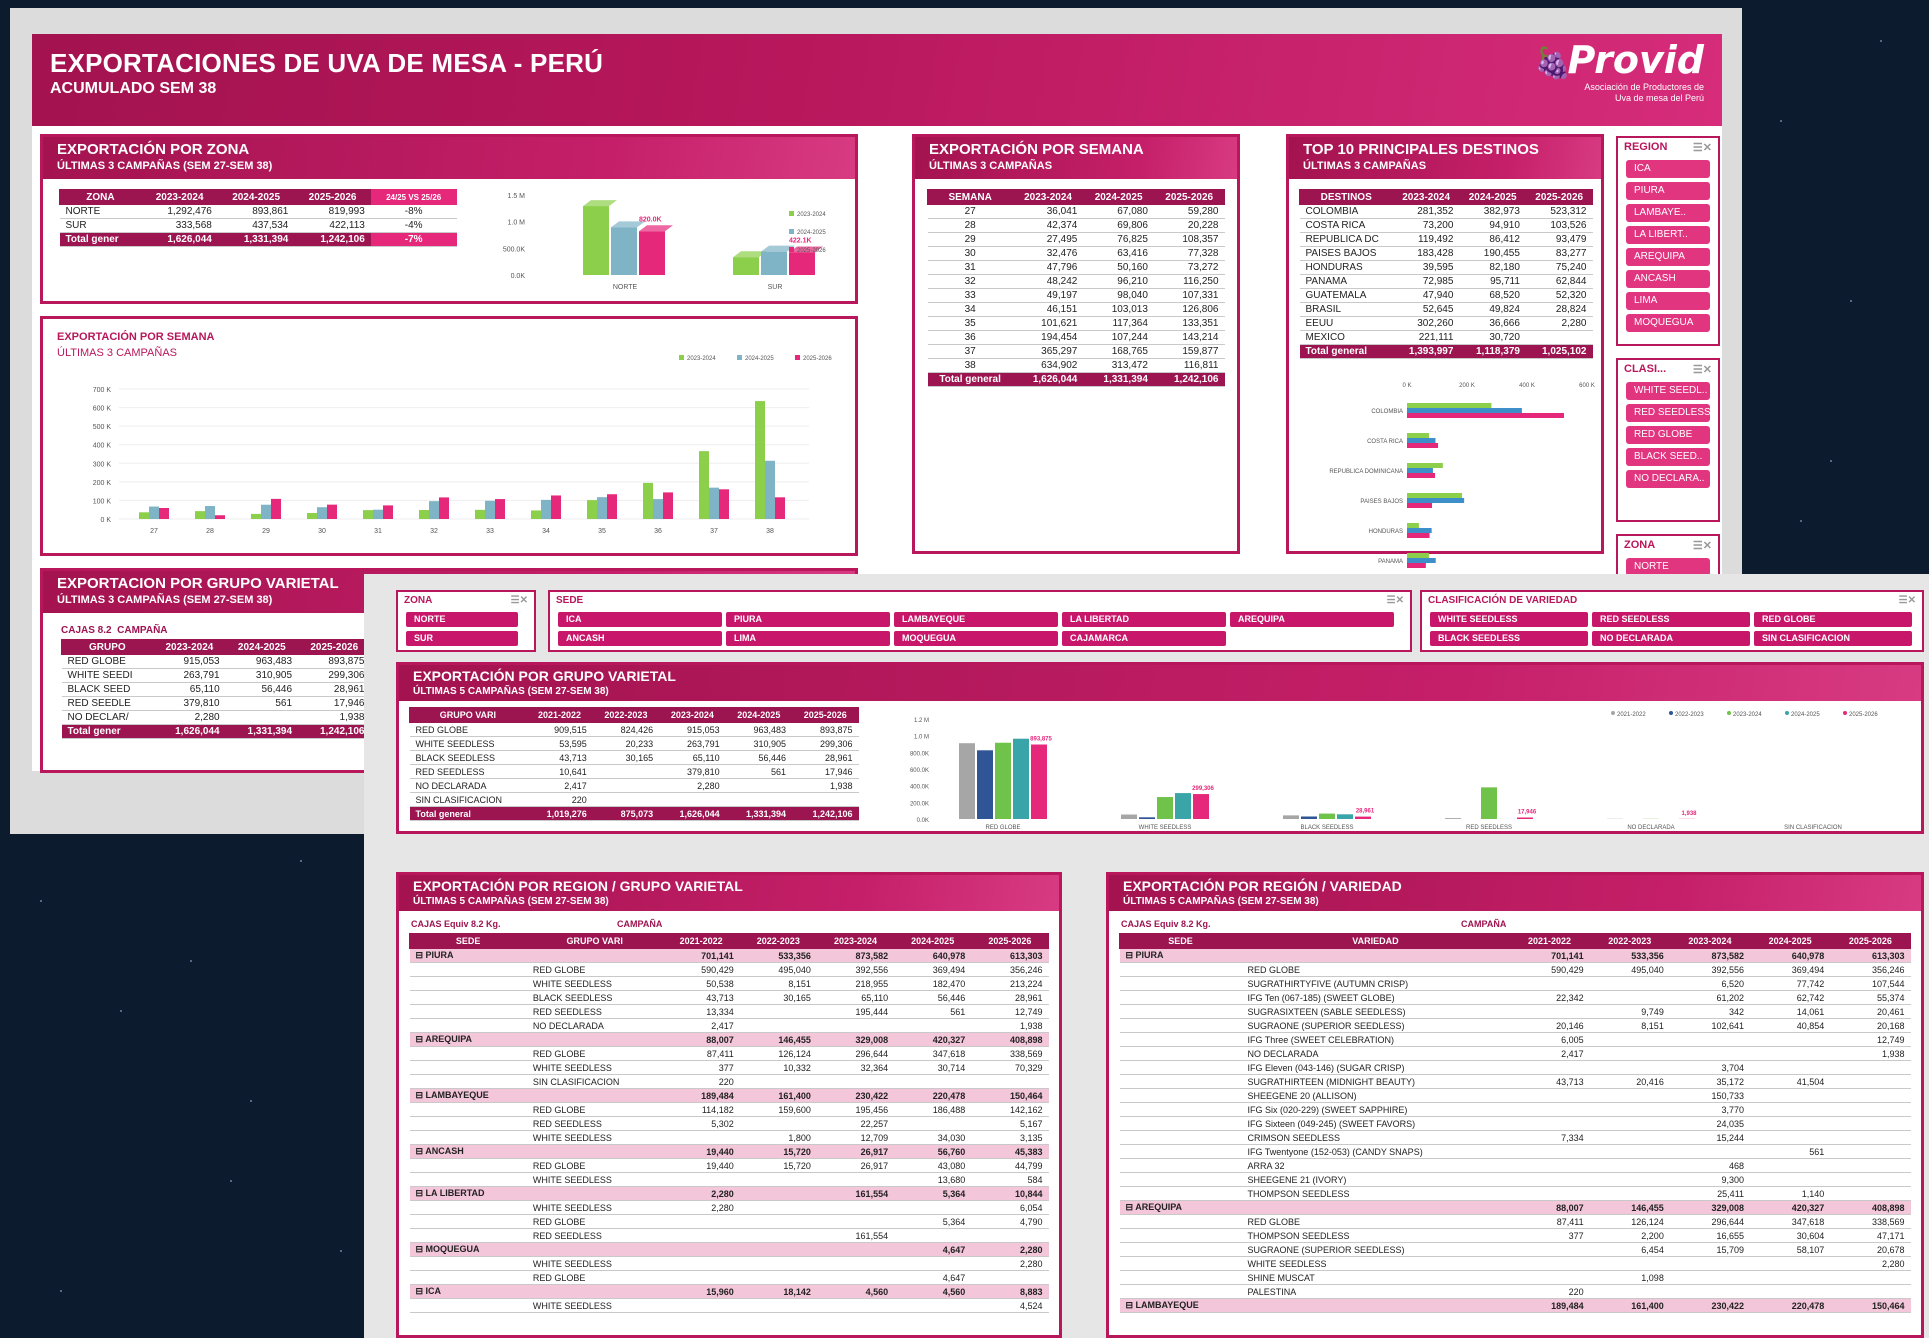  Describe the element at coordinates (413, 197) in the screenshot. I see `column-header: 24/25 VS 25/26` at that location.